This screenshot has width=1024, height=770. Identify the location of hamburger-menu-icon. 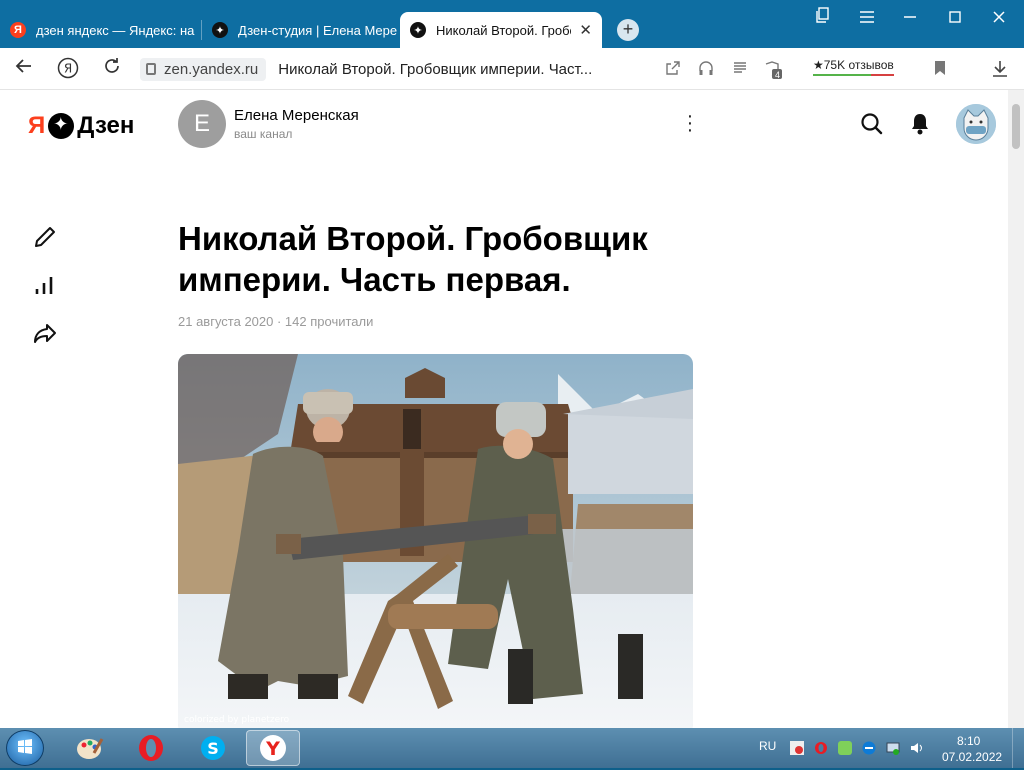
(867, 18).